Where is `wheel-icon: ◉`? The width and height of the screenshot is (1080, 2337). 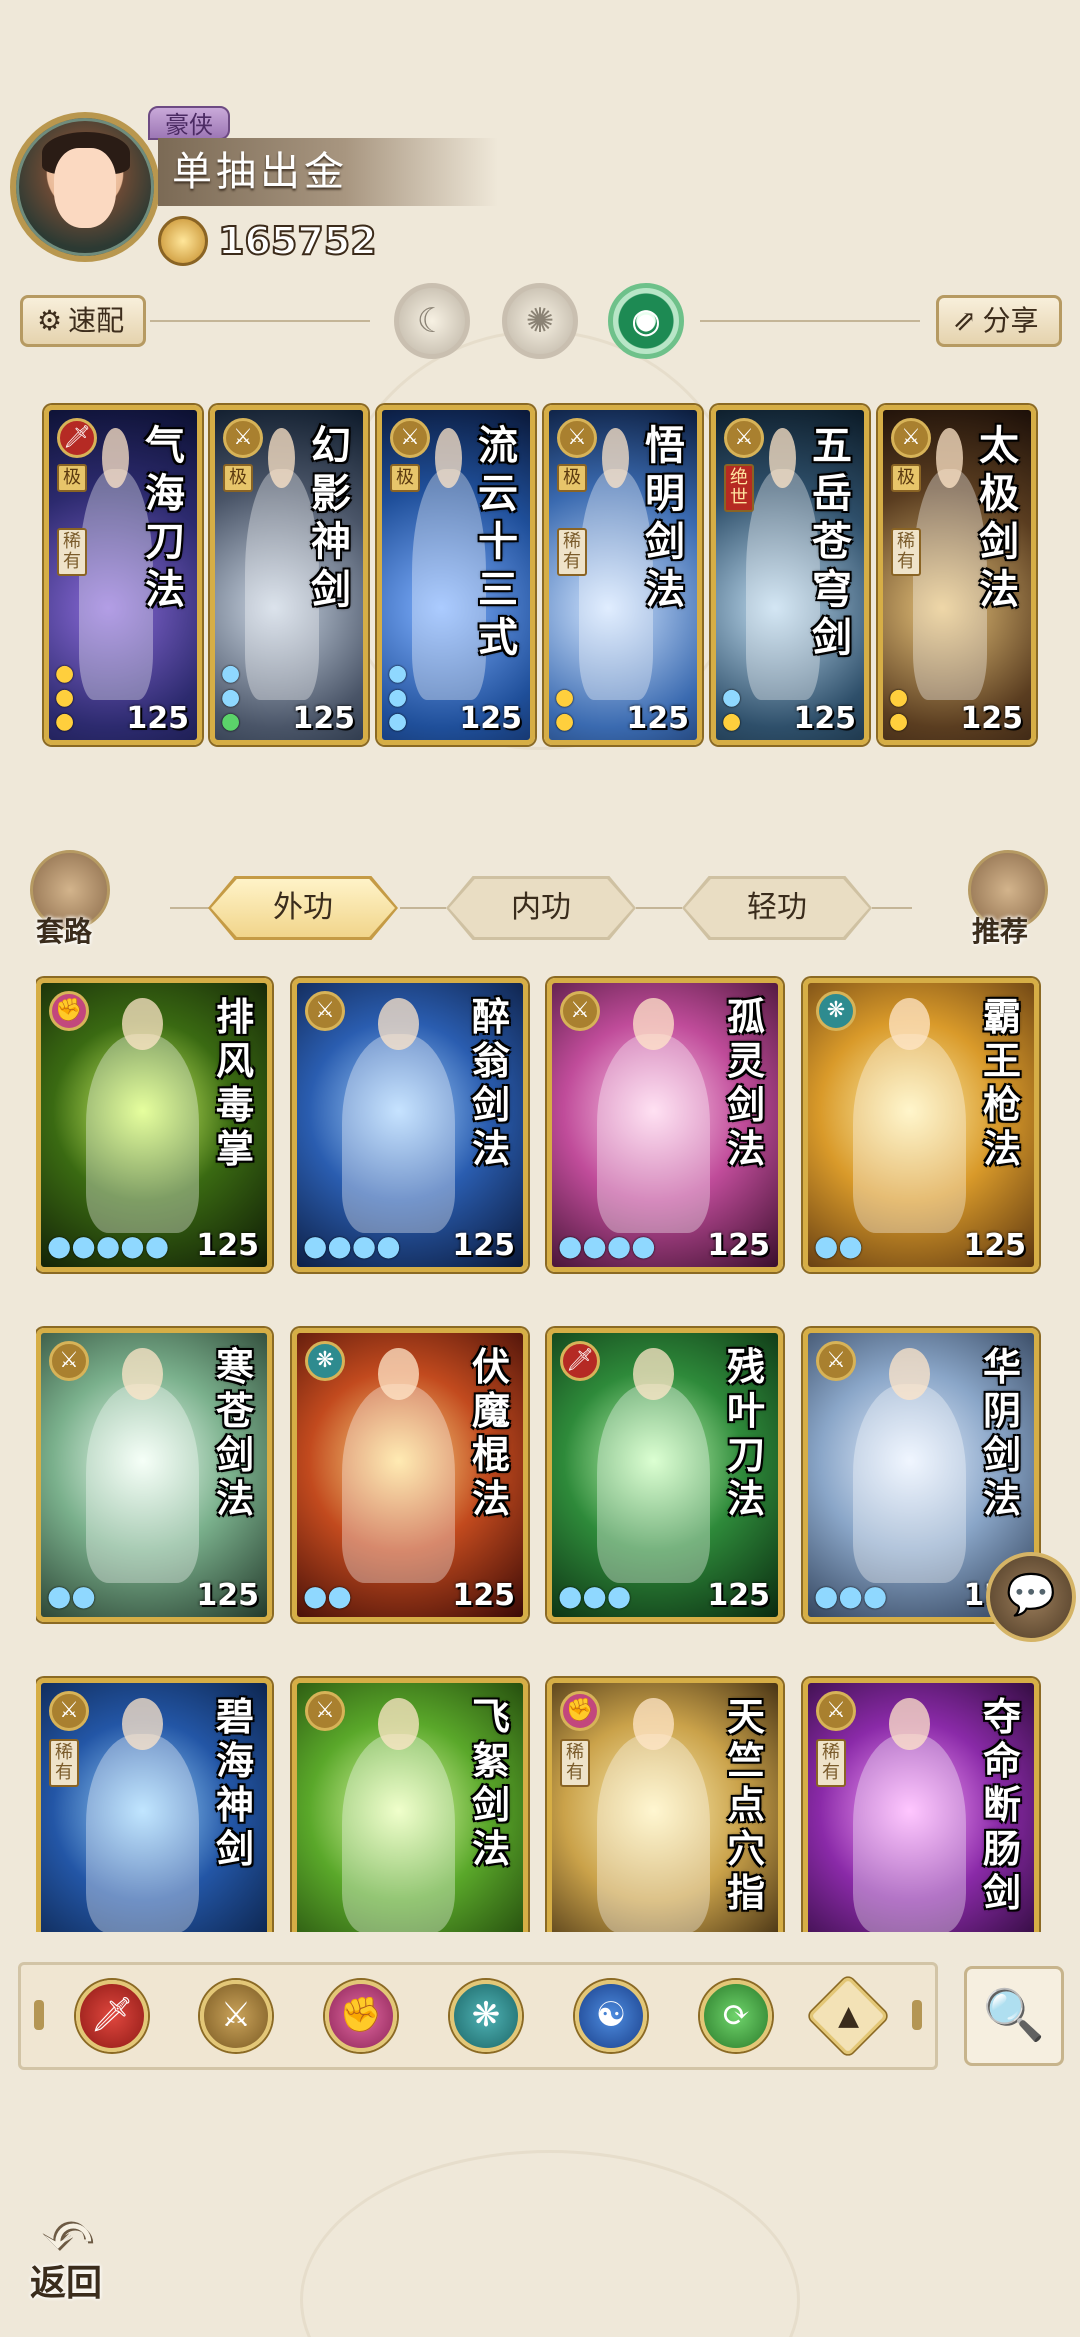
wheel-icon: ◉ is located at coordinates (646, 321).